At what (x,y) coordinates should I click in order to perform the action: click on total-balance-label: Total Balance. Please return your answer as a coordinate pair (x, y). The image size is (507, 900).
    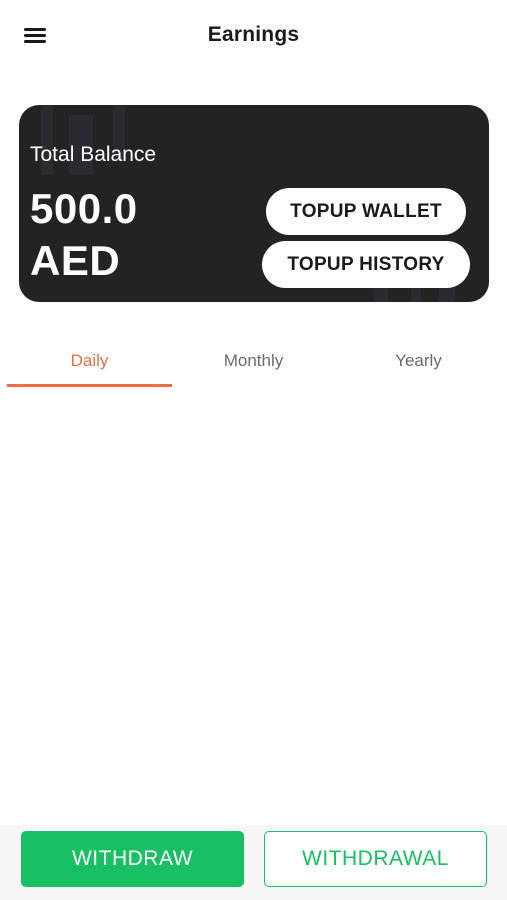
    Looking at the image, I should click on (93, 154).